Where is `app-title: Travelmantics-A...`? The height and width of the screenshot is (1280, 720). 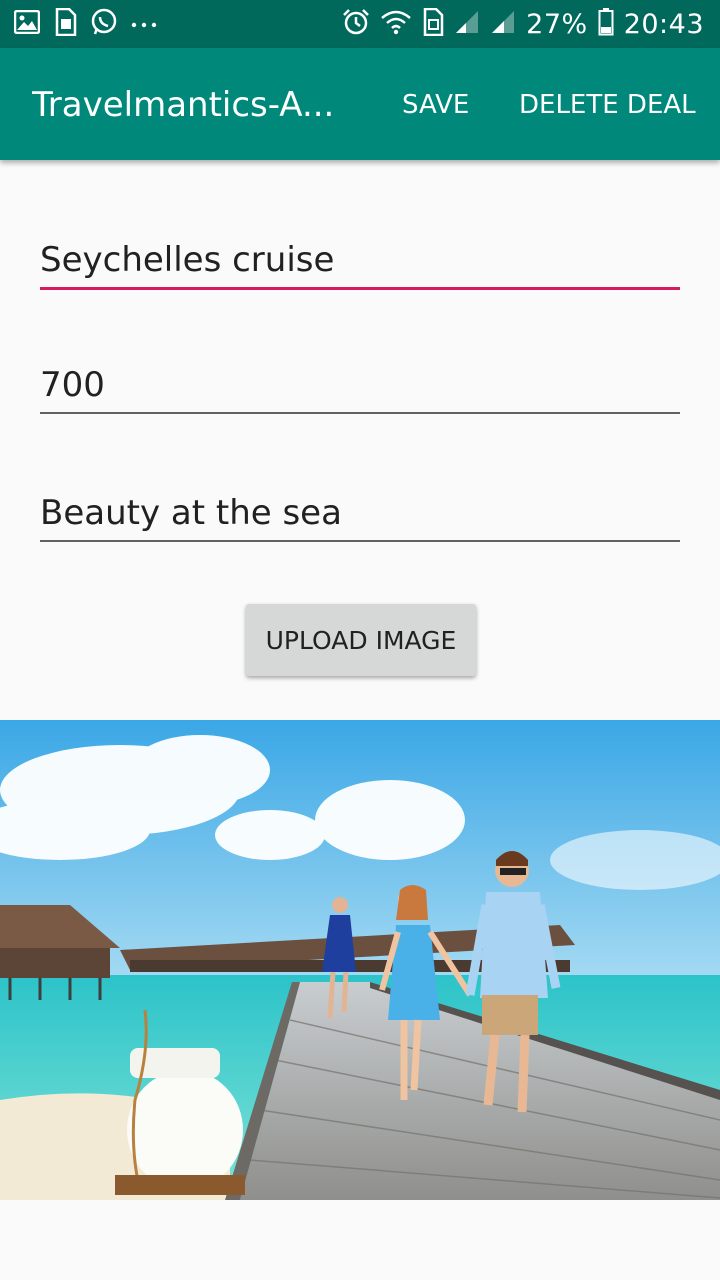
app-title: Travelmantics-A... is located at coordinates (183, 105).